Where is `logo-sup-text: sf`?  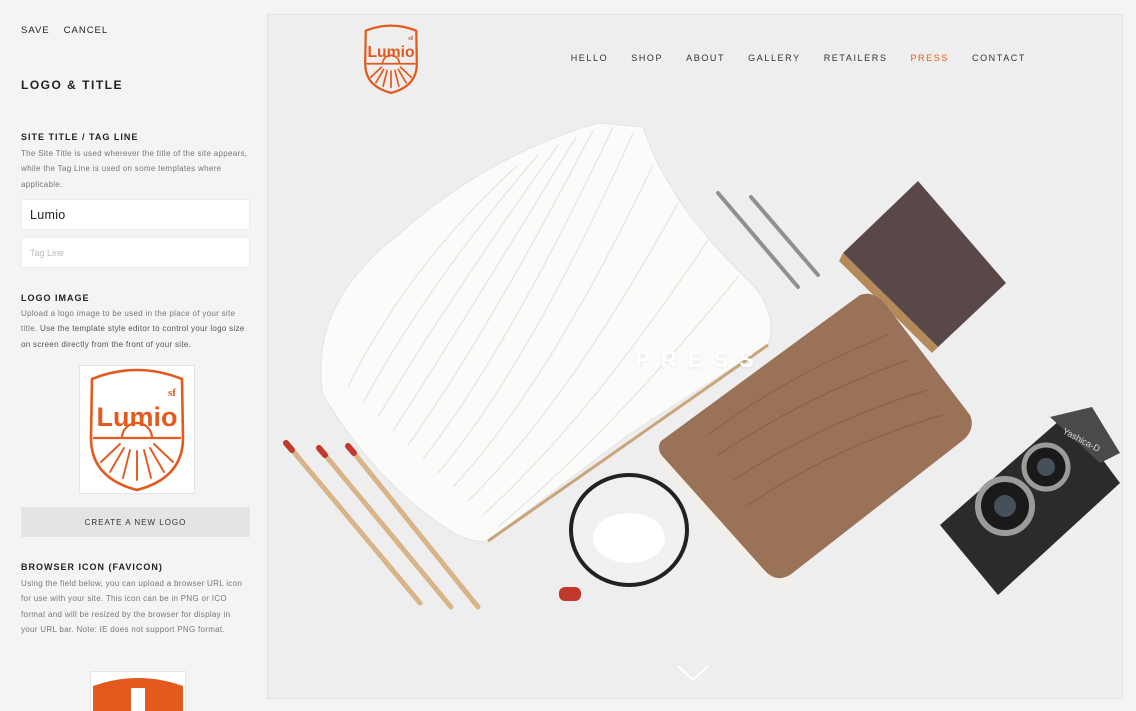 logo-sup-text: sf is located at coordinates (172, 393).